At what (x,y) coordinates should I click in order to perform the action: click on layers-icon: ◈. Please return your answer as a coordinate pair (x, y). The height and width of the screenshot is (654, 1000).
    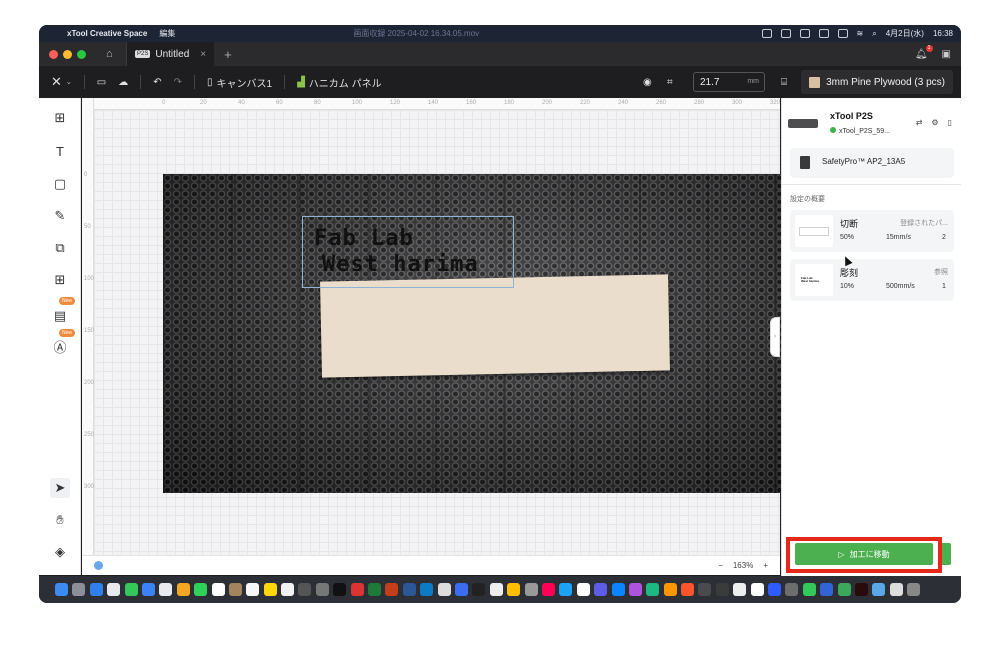
    Looking at the image, I should click on (60, 552).